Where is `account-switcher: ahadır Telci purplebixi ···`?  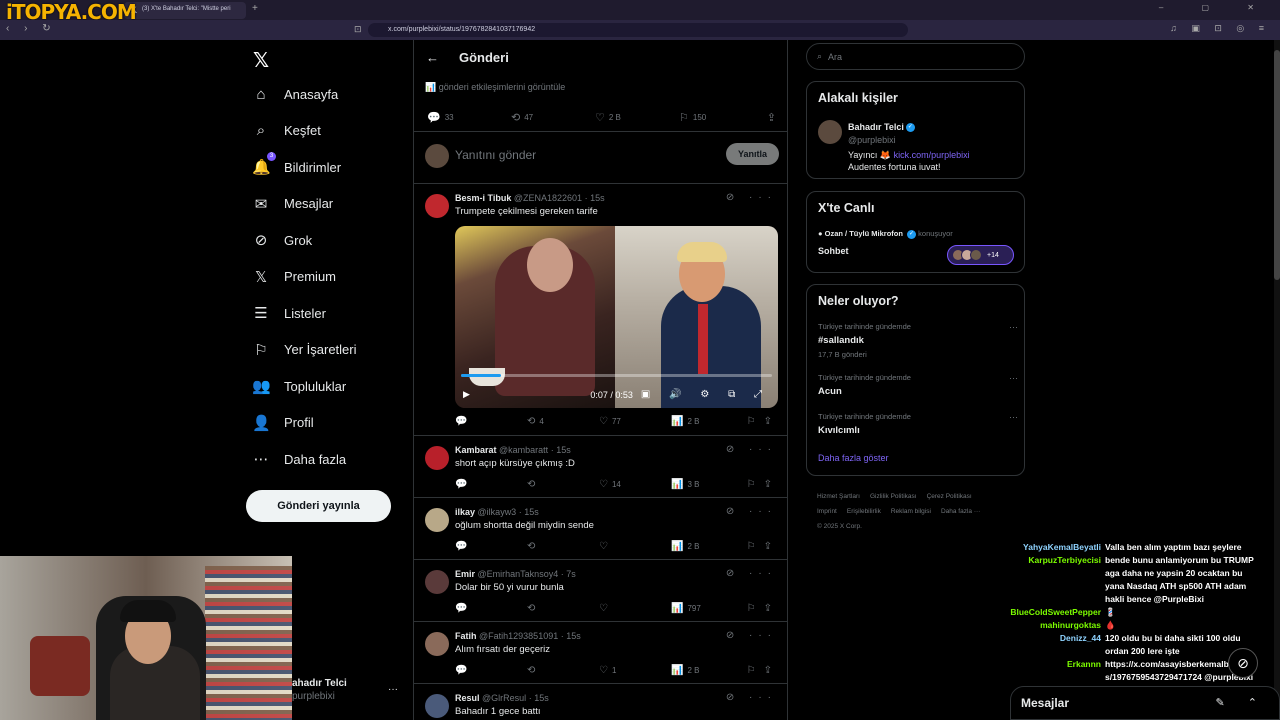 account-switcher: ahadır Telci purplebixi ··· is located at coordinates (345, 690).